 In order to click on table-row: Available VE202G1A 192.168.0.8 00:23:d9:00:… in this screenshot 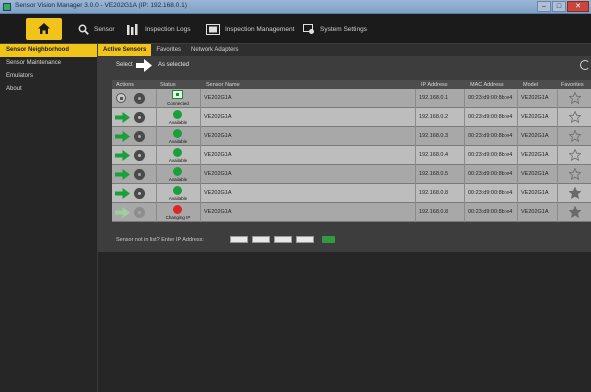, I will do `click(351, 193)`.